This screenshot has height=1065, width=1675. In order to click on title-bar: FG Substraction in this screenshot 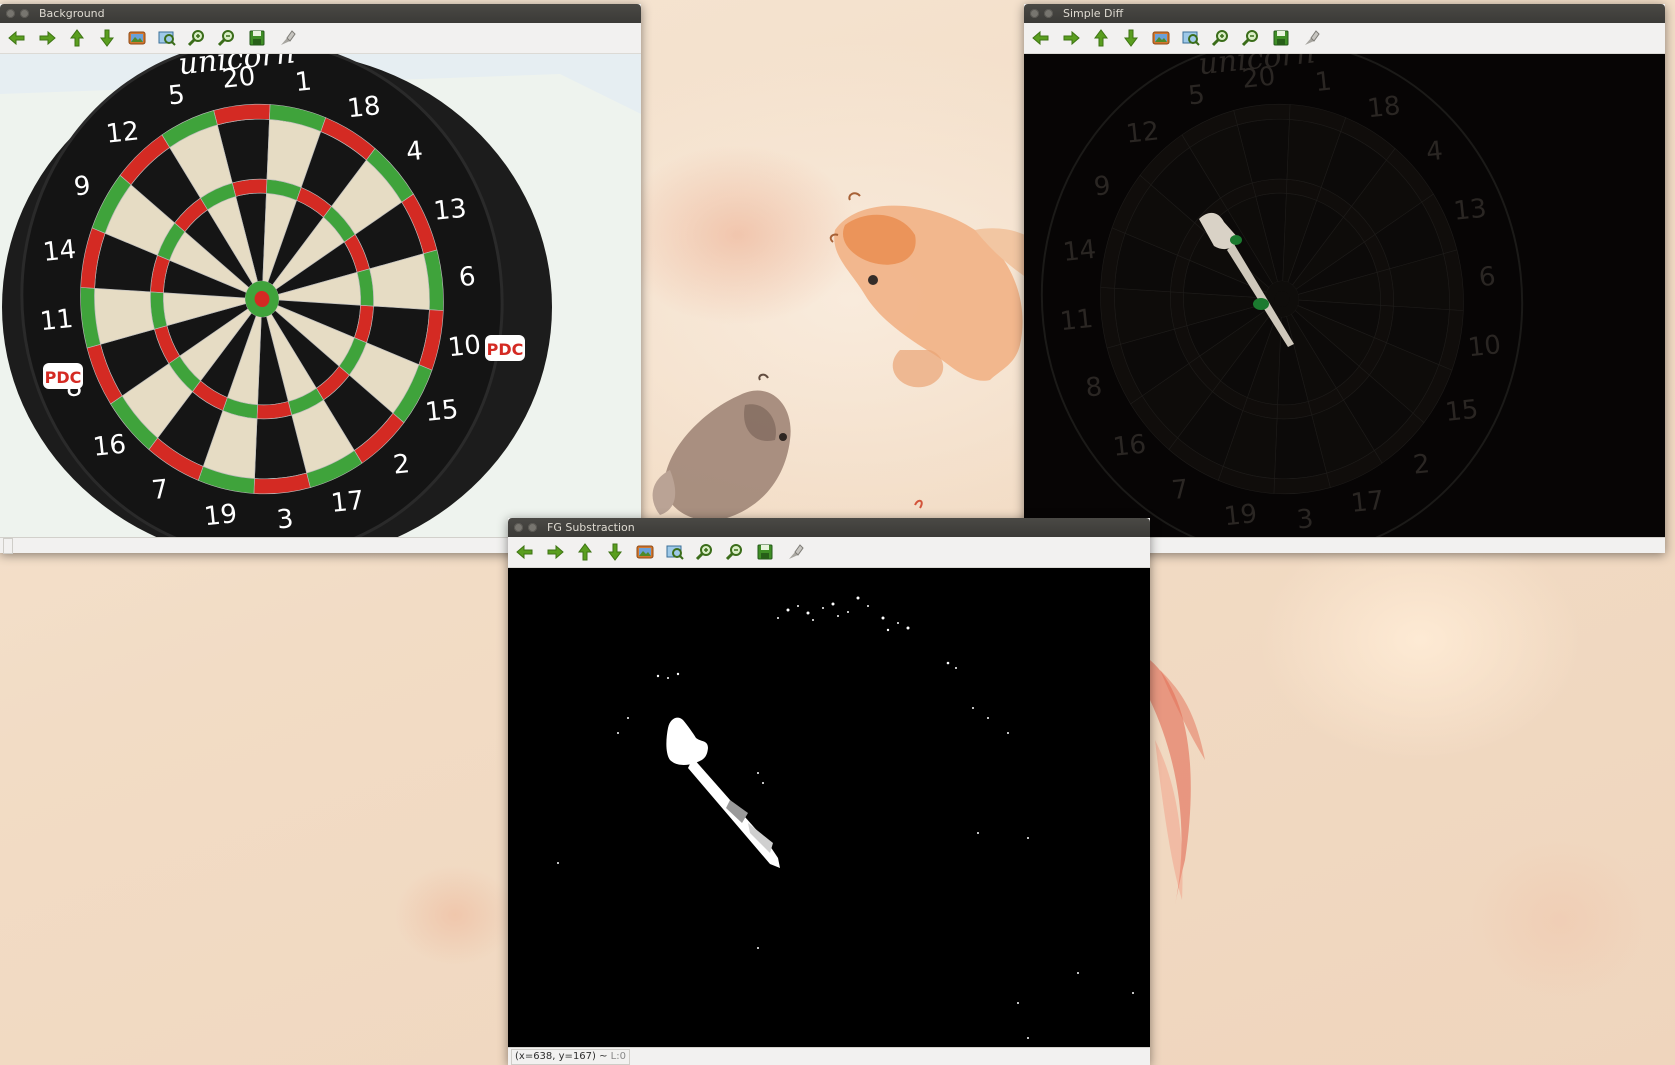, I will do `click(829, 527)`.